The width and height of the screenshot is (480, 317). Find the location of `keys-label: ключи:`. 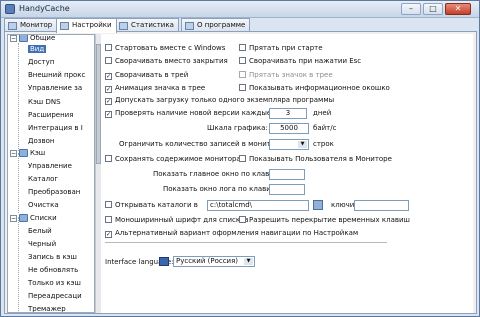

keys-label: ключи: is located at coordinates (344, 205).